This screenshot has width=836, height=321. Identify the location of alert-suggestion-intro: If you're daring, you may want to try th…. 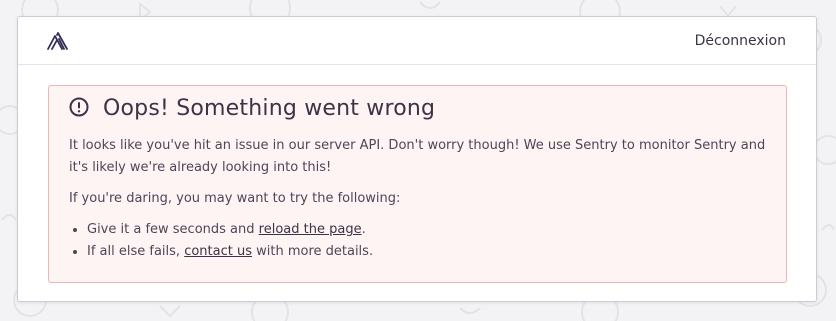
(235, 198).